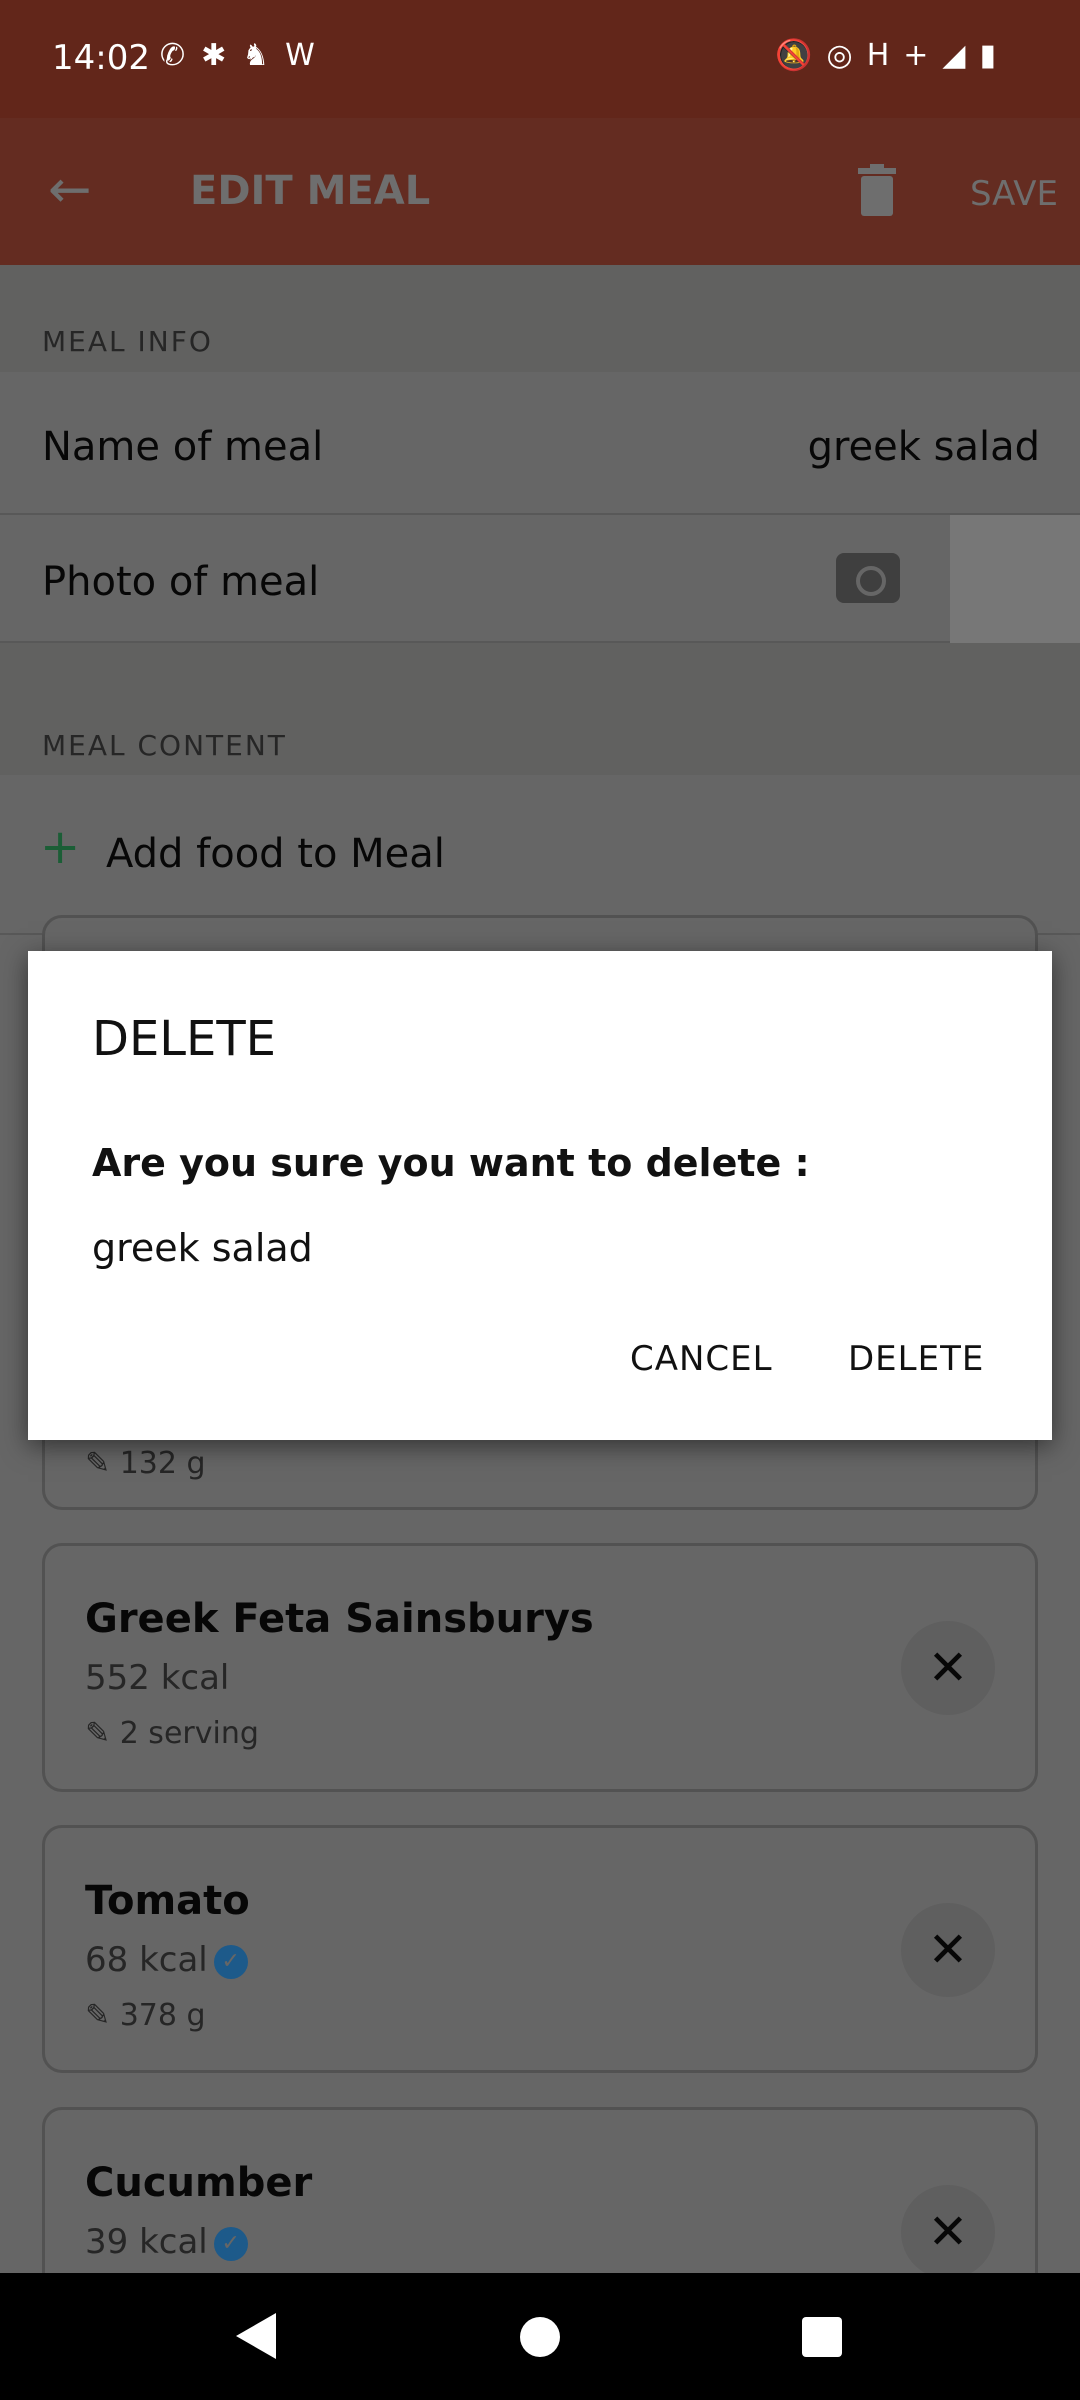 The width and height of the screenshot is (1080, 2400). I want to click on dialog-title: DELETE, so click(184, 1039).